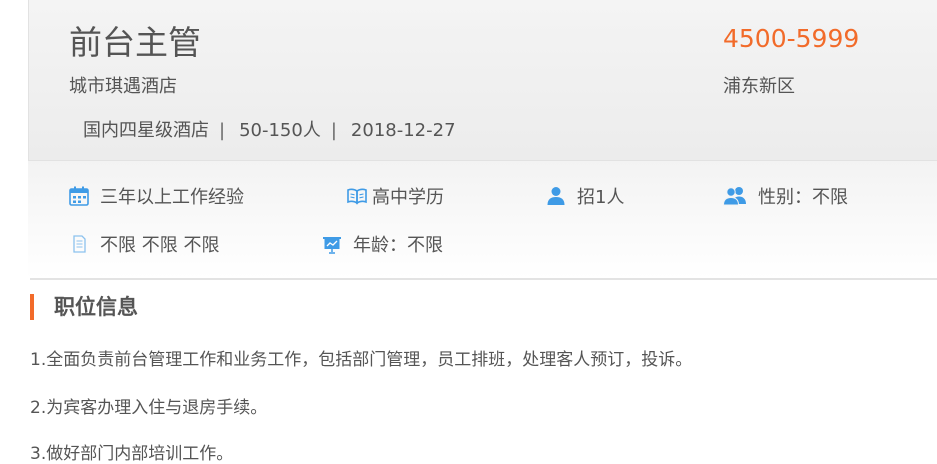 This screenshot has width=937, height=464. I want to click on requirement-headcount: 招1人, so click(584, 196).